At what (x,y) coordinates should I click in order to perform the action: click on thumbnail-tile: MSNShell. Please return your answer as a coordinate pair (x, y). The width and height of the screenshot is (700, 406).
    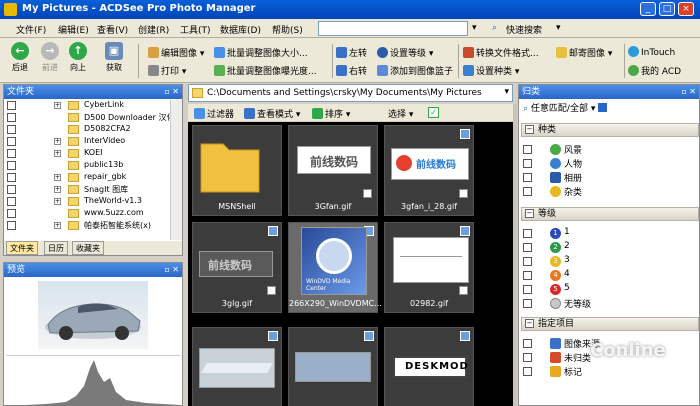
    Looking at the image, I should click on (237, 170).